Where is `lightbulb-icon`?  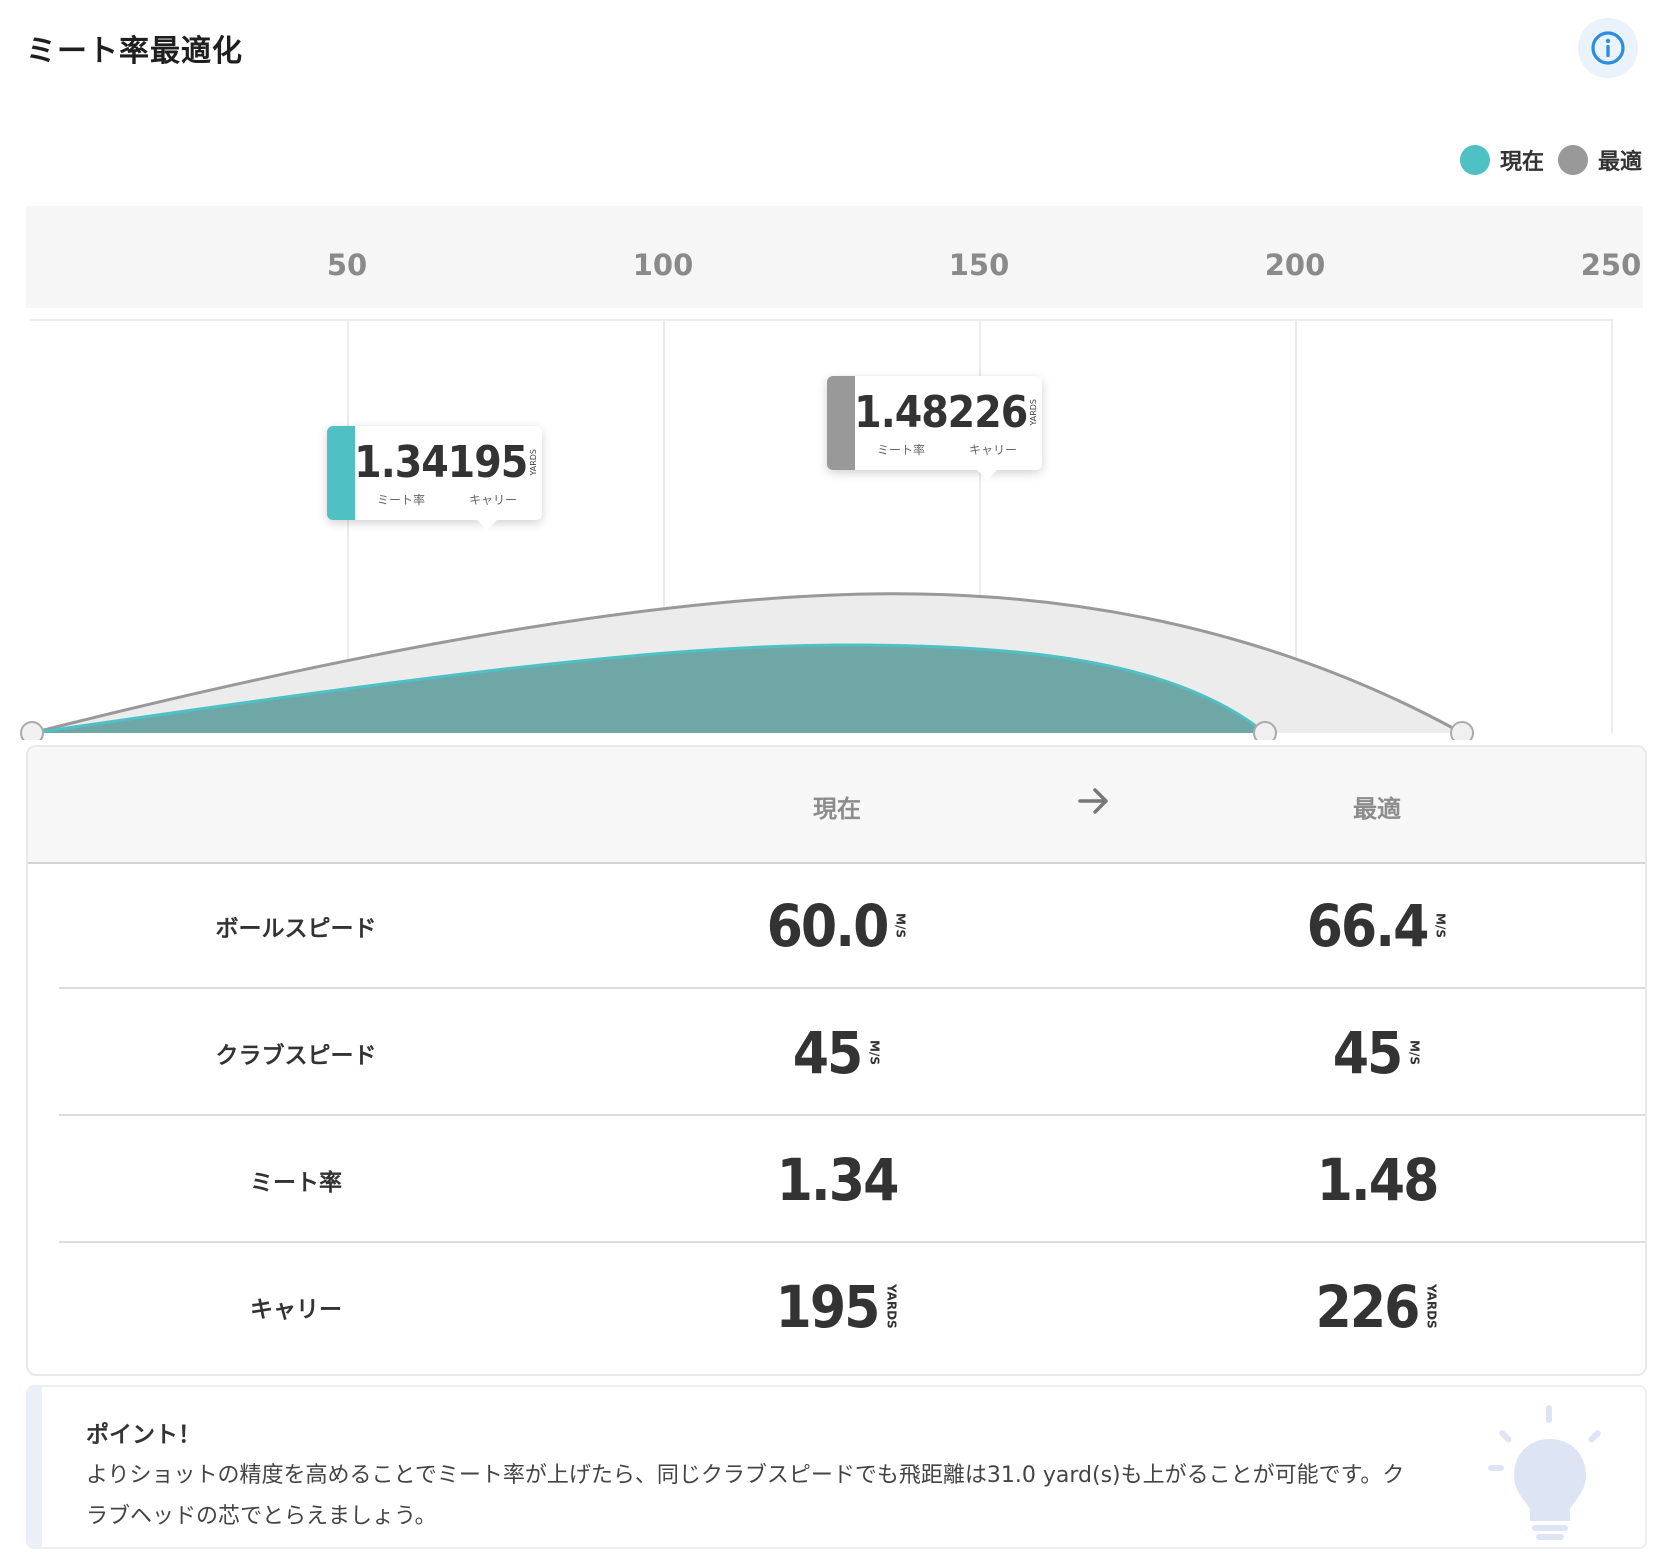 lightbulb-icon is located at coordinates (1544, 1472).